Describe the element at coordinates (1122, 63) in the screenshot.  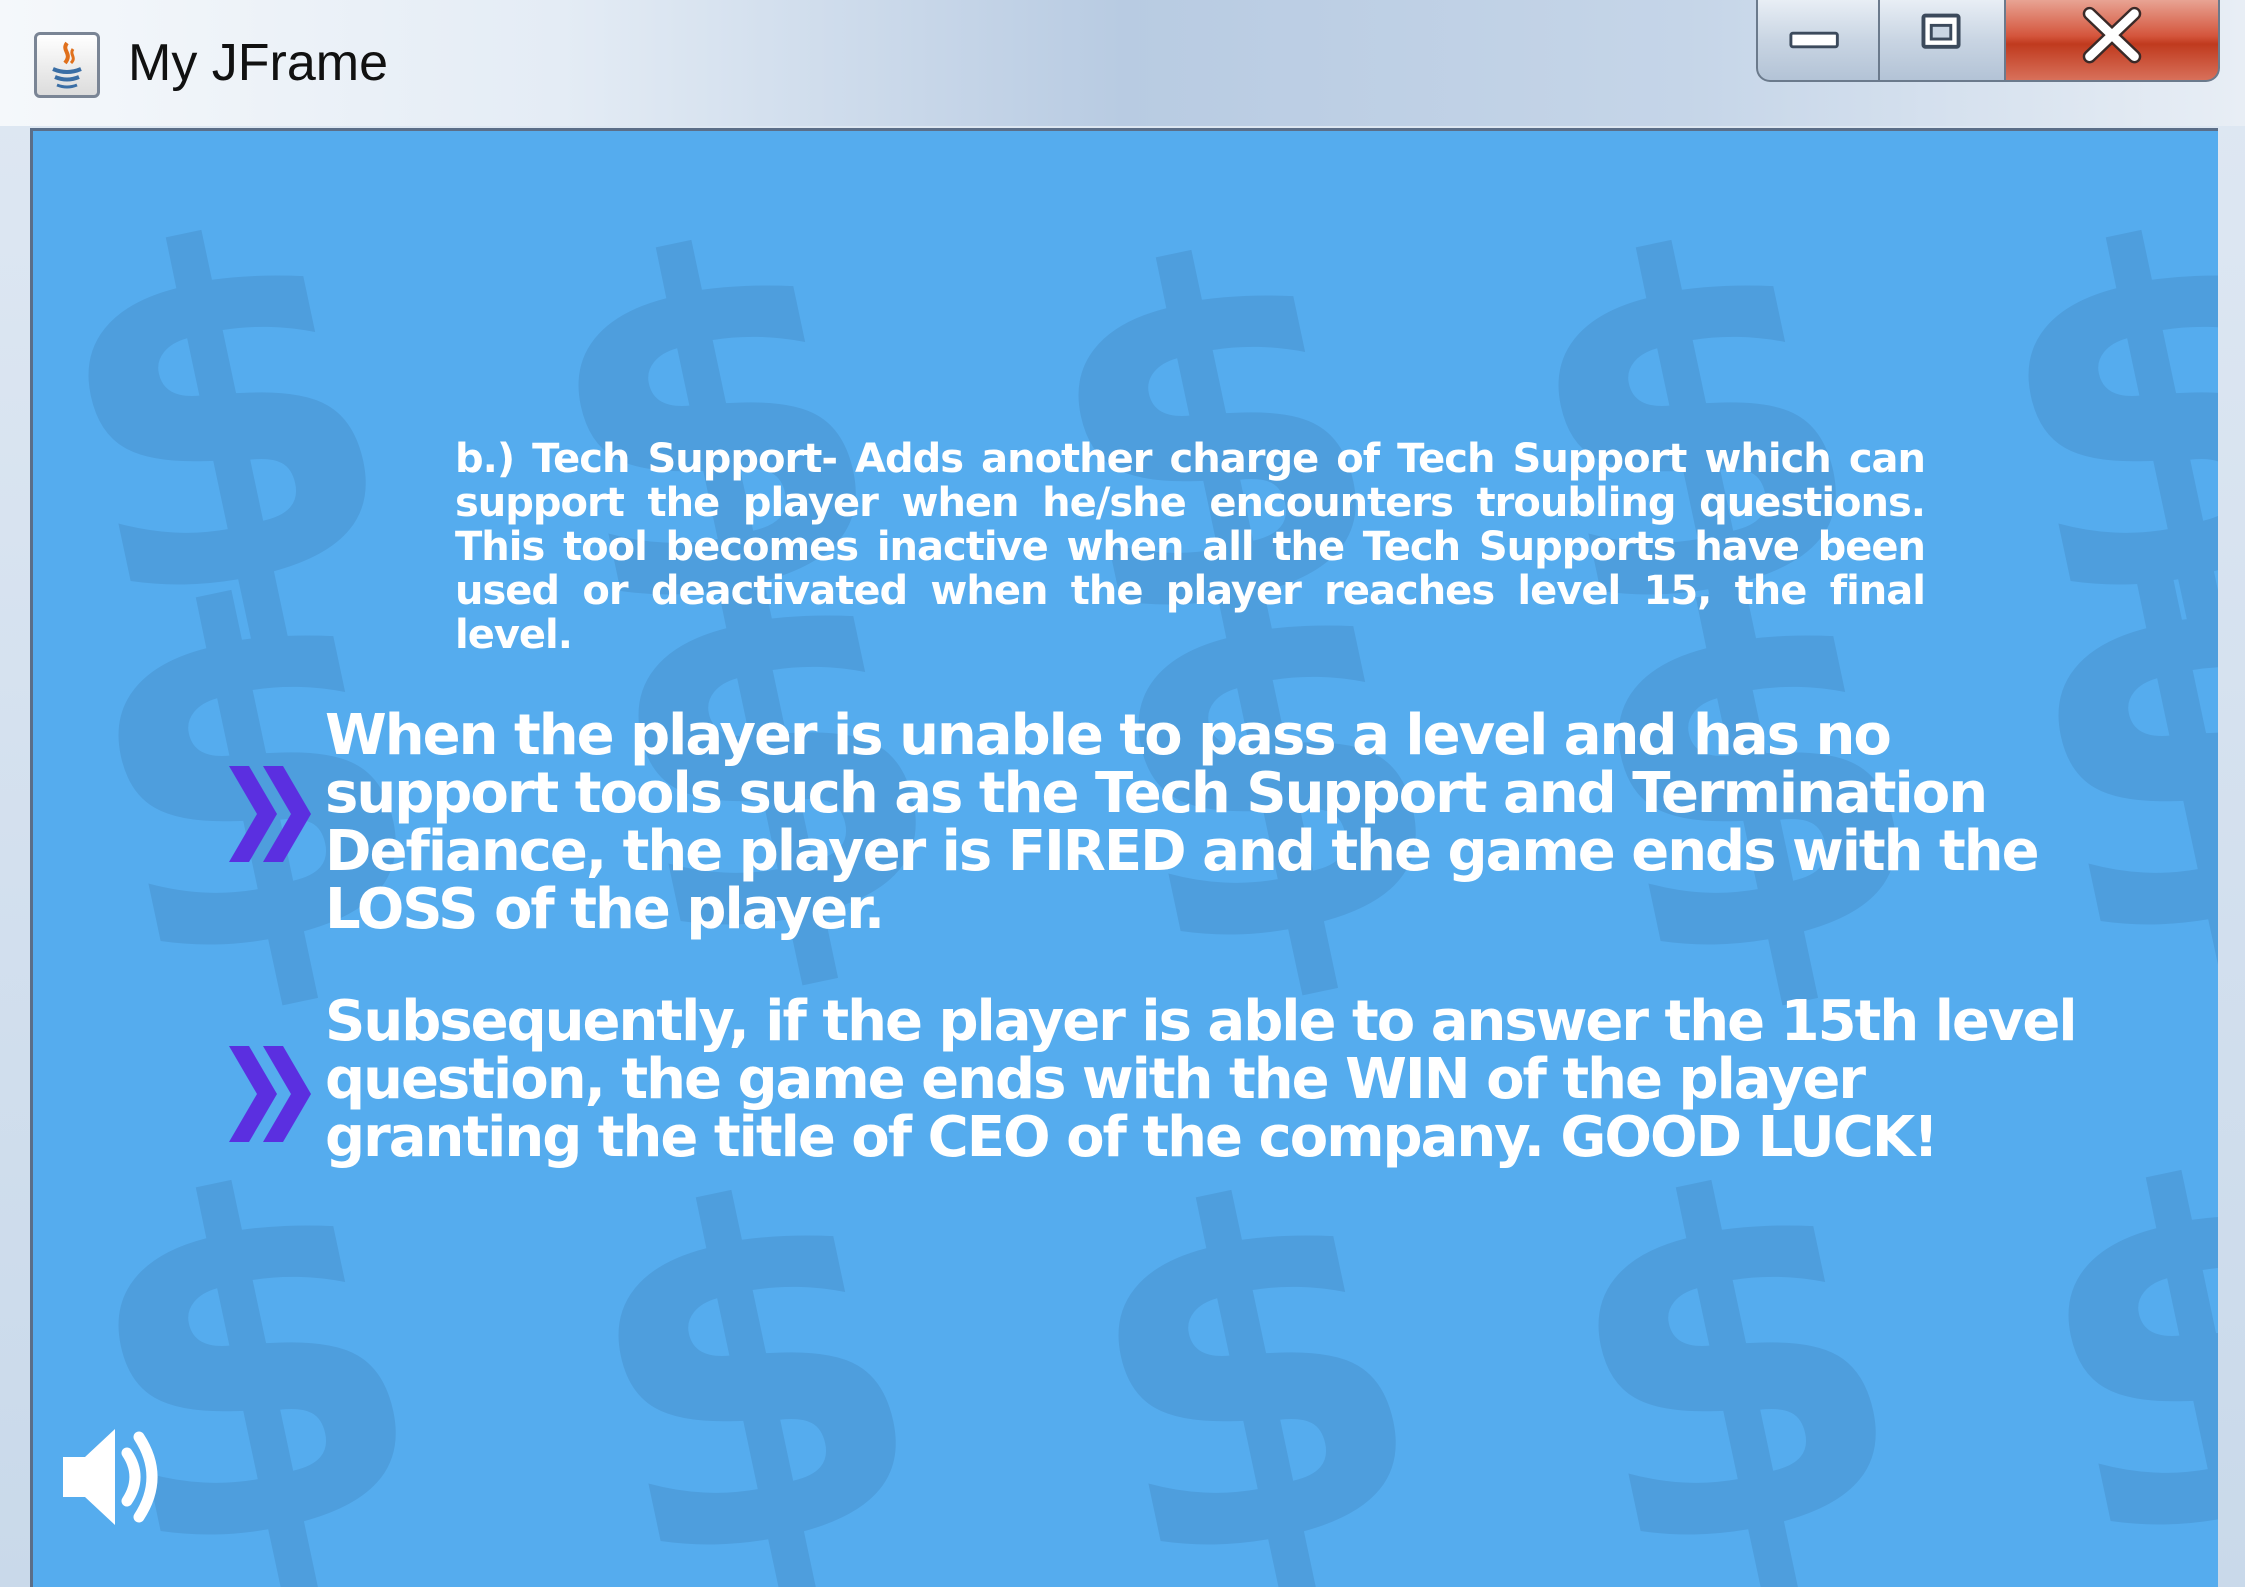
I see `title-bar: My JFrame` at that location.